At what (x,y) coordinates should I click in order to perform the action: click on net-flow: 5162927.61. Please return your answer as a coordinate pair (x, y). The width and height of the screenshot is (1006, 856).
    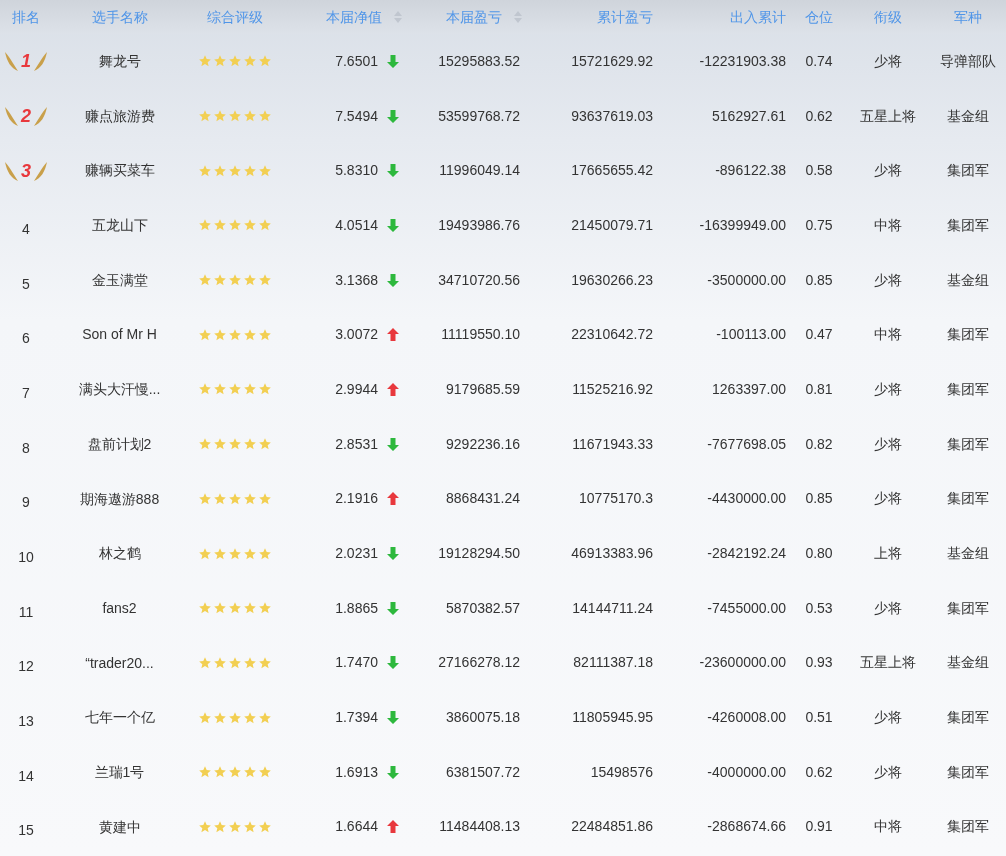
    Looking at the image, I should click on (749, 116).